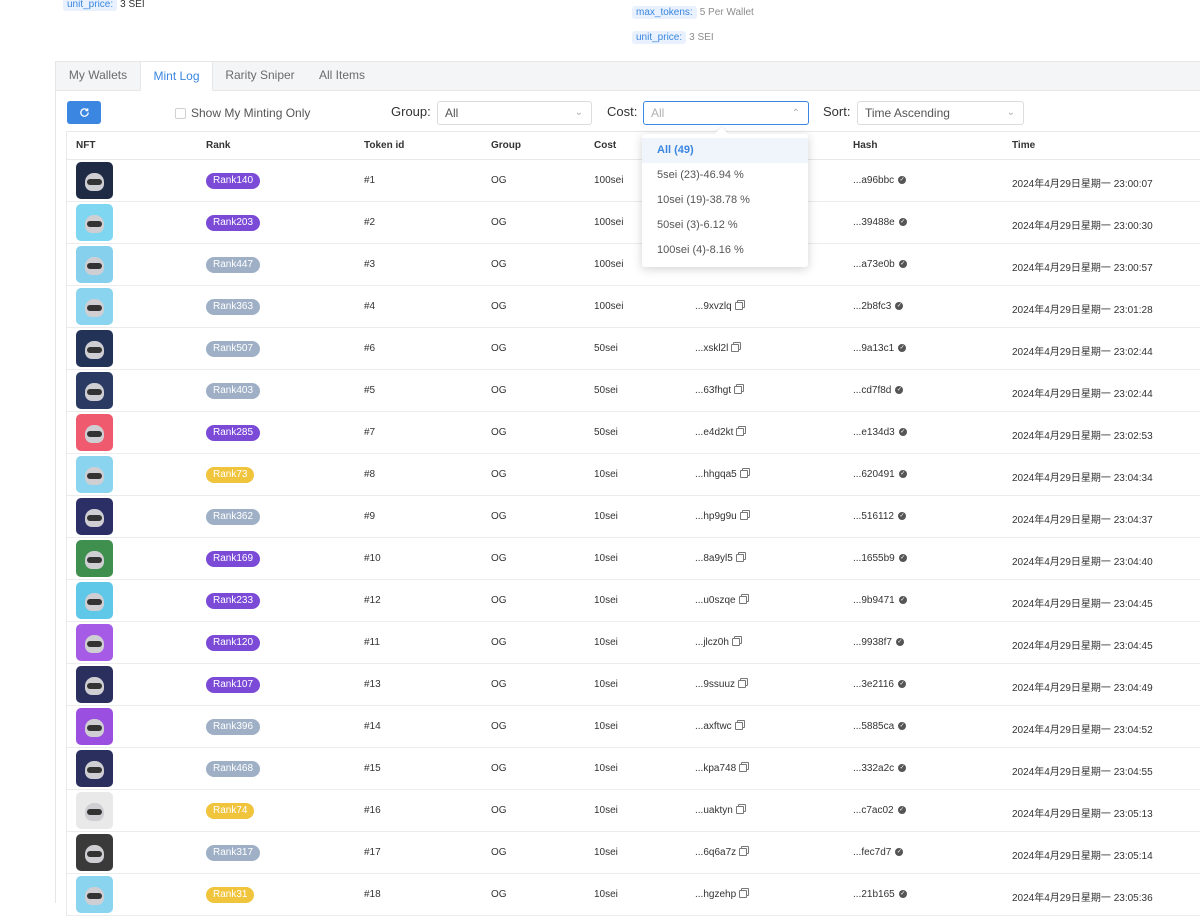 This screenshot has height=916, width=1200. What do you see at coordinates (878, 390) in the screenshot?
I see `tx-hash: ...cd7f8d ✓` at bounding box center [878, 390].